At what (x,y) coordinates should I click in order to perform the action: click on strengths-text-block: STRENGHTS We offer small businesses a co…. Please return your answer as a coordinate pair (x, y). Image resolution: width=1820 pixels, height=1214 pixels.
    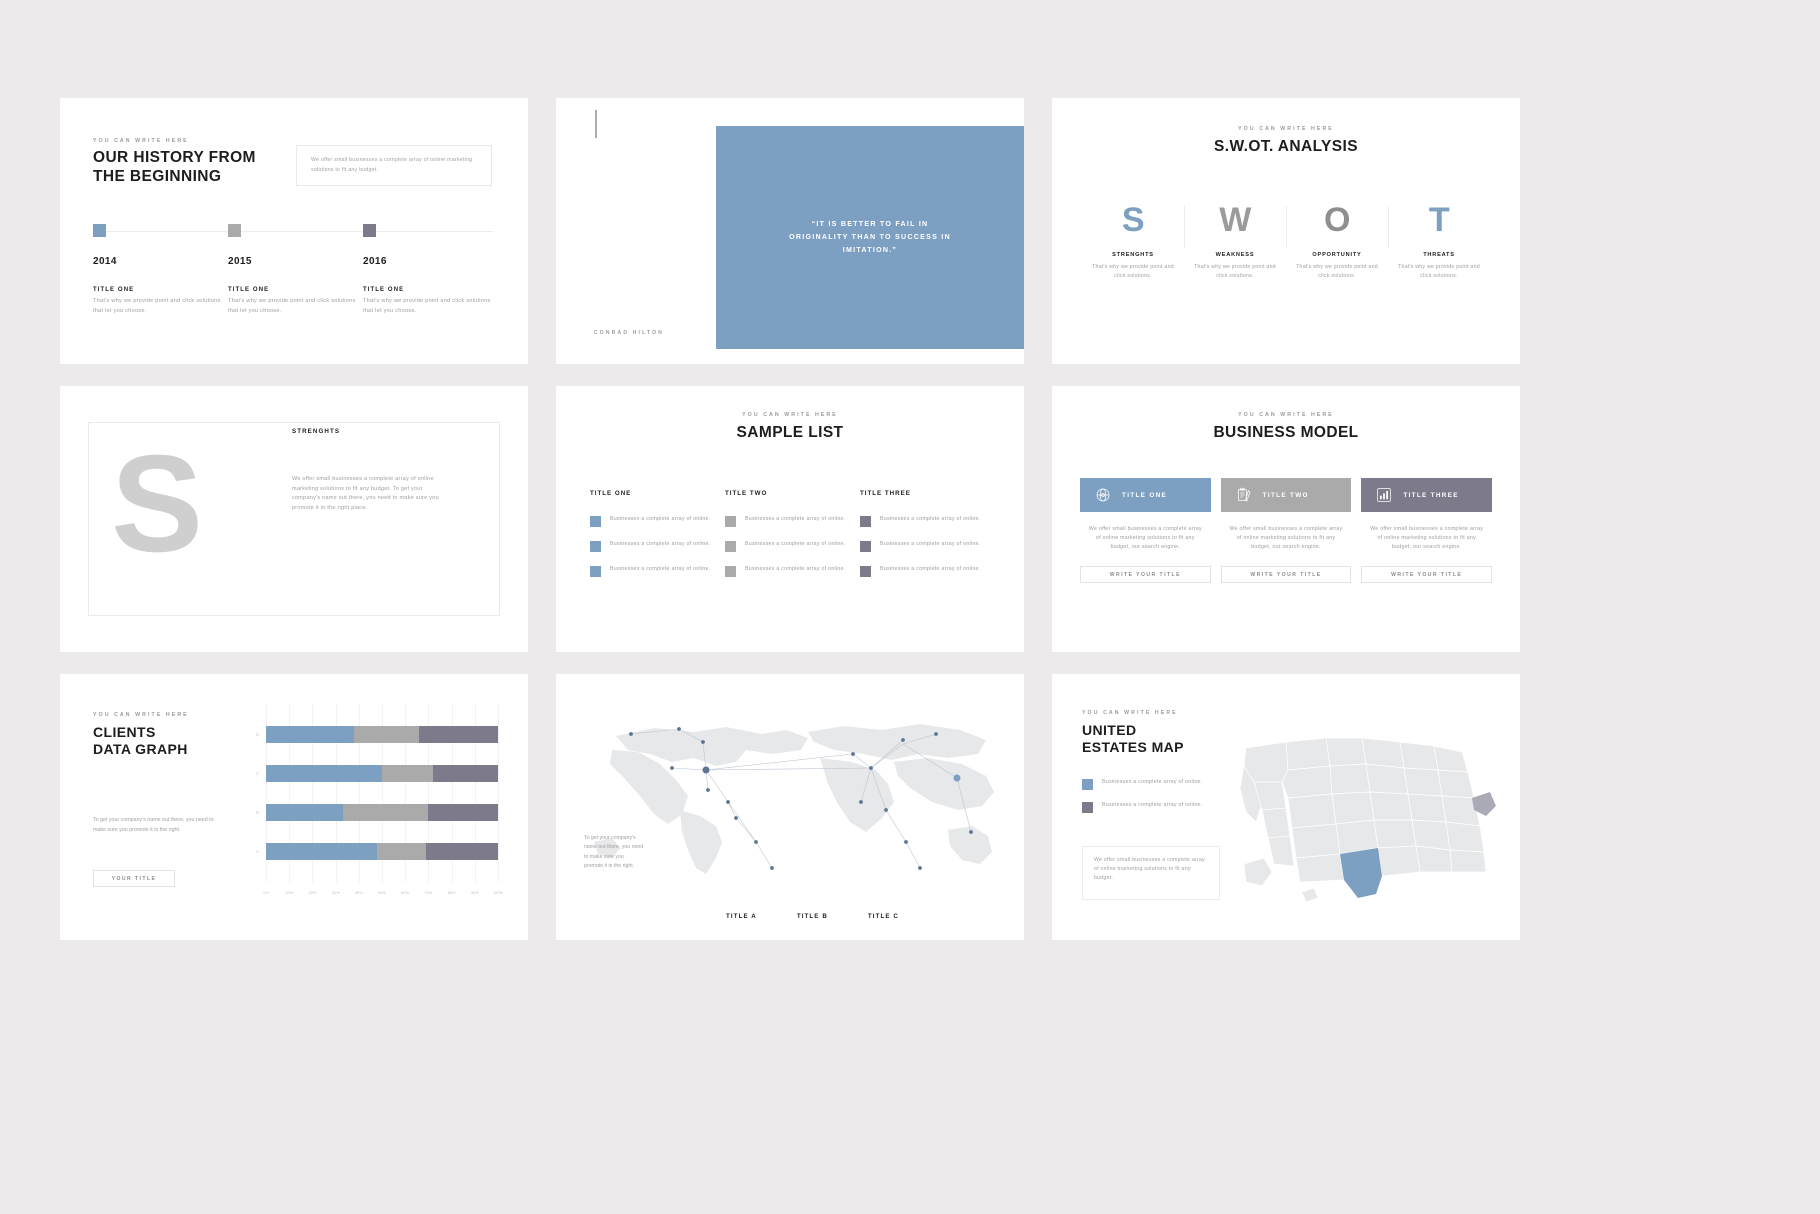
    Looking at the image, I should click on (368, 471).